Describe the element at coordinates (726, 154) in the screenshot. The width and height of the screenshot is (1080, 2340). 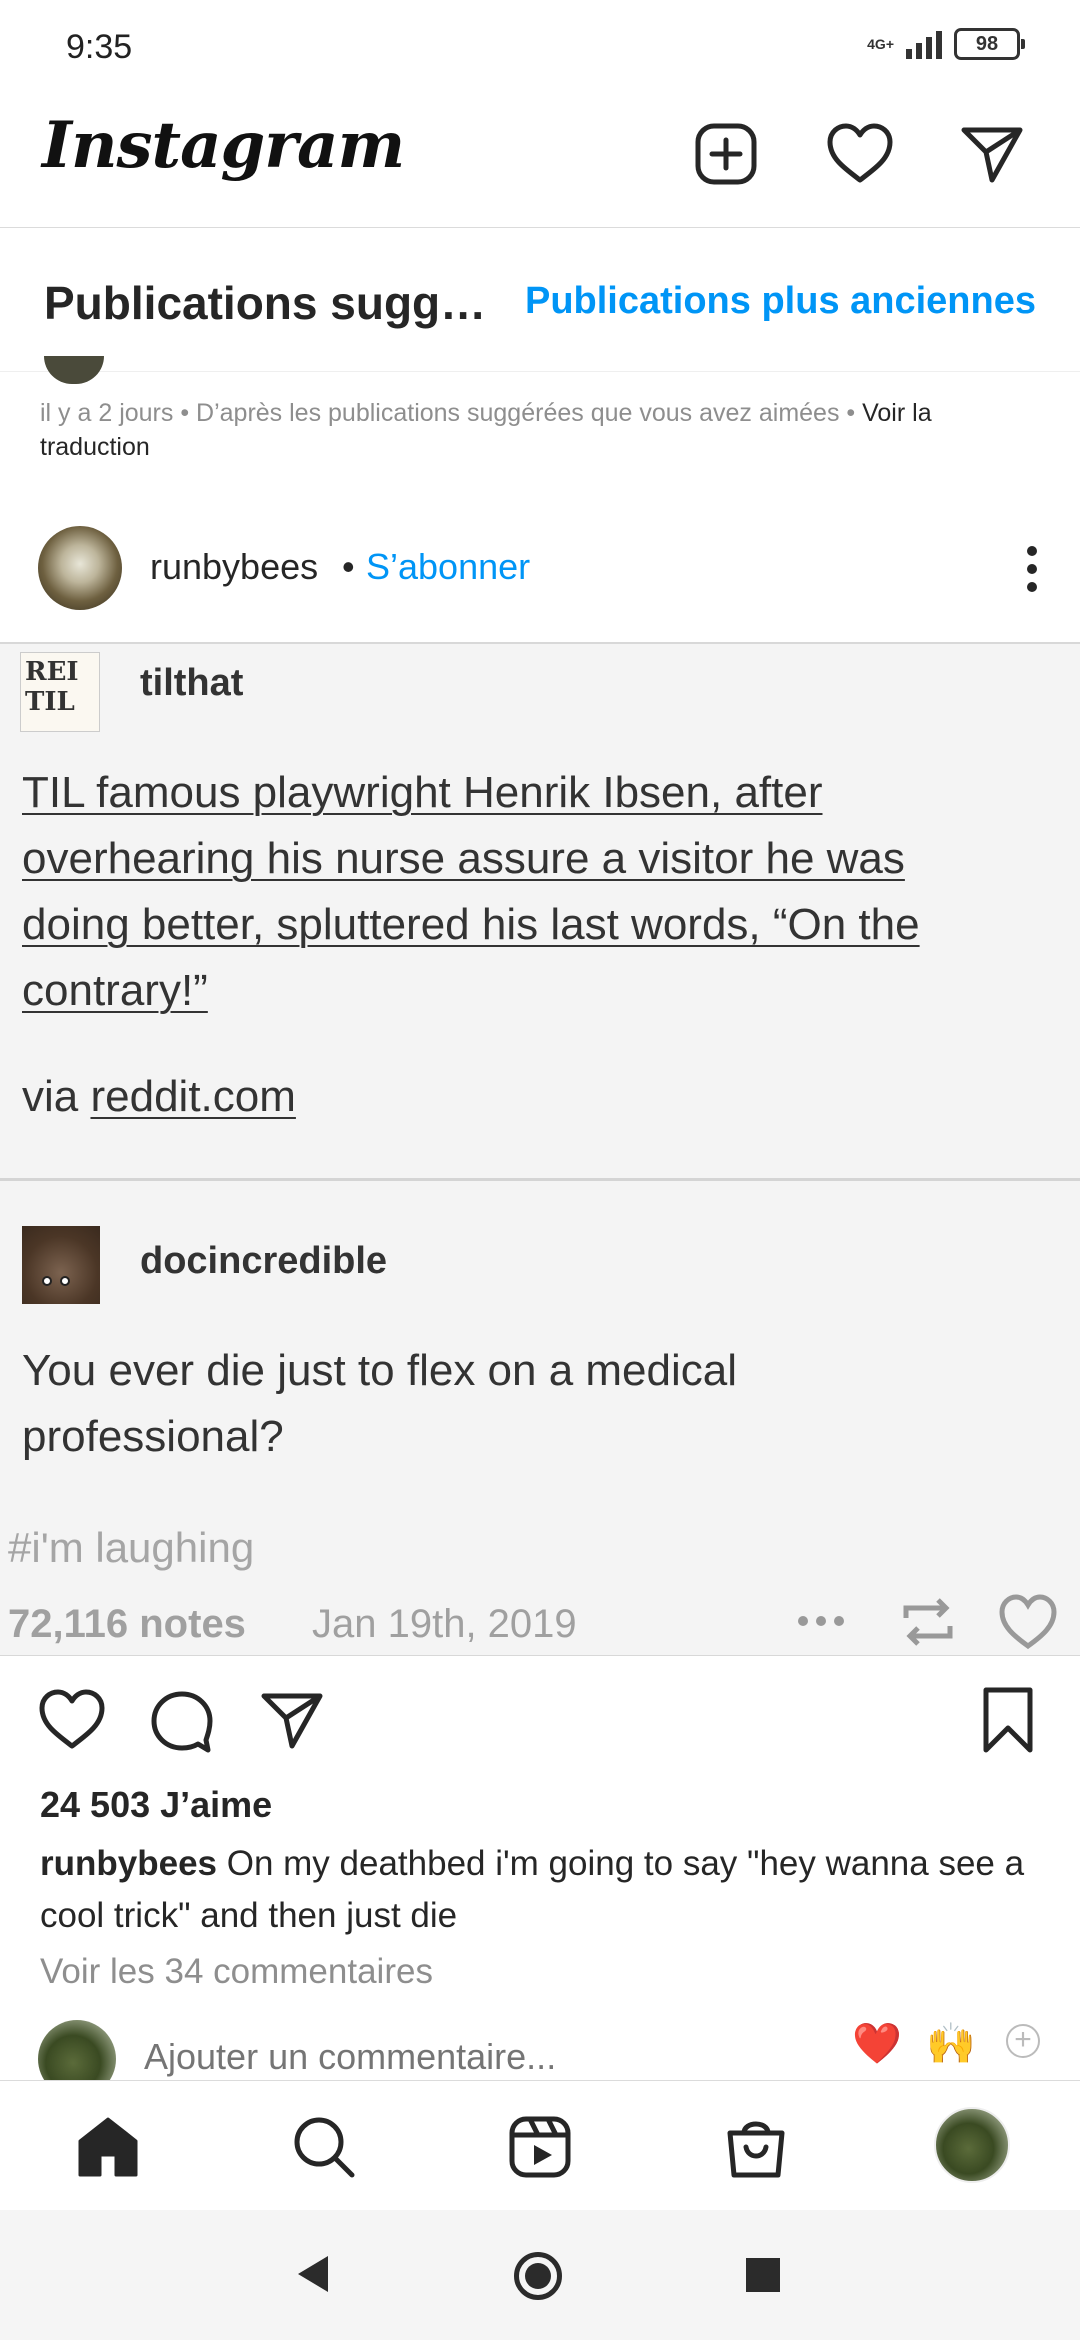
I see `new-post-icon` at that location.